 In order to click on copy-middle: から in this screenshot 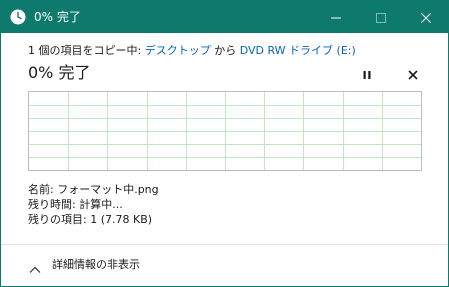, I will do `click(225, 50)`.